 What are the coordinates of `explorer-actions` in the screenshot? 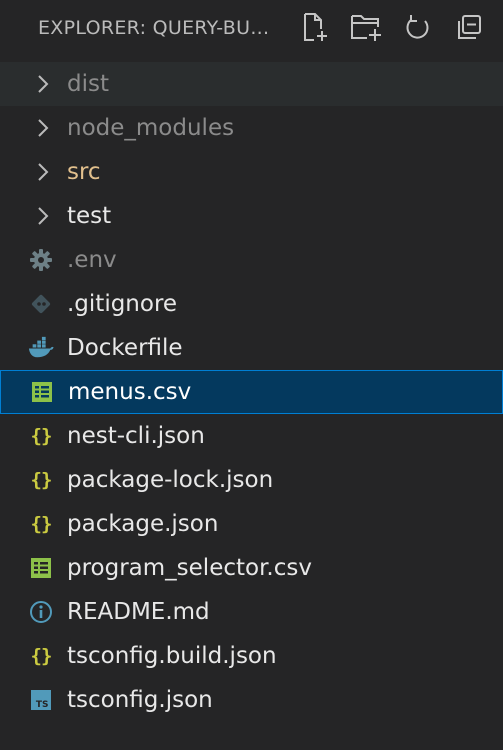 It's located at (392, 28).